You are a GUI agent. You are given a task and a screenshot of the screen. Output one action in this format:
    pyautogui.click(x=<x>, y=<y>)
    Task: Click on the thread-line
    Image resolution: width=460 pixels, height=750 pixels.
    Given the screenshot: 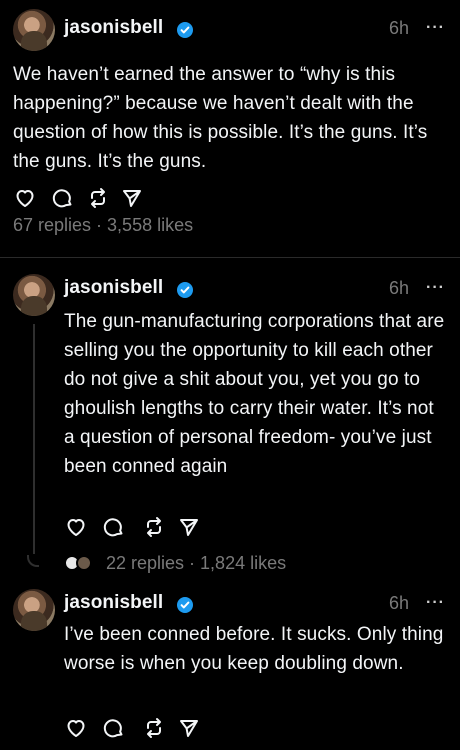 What is the action you would take?
    pyautogui.click(x=34, y=439)
    